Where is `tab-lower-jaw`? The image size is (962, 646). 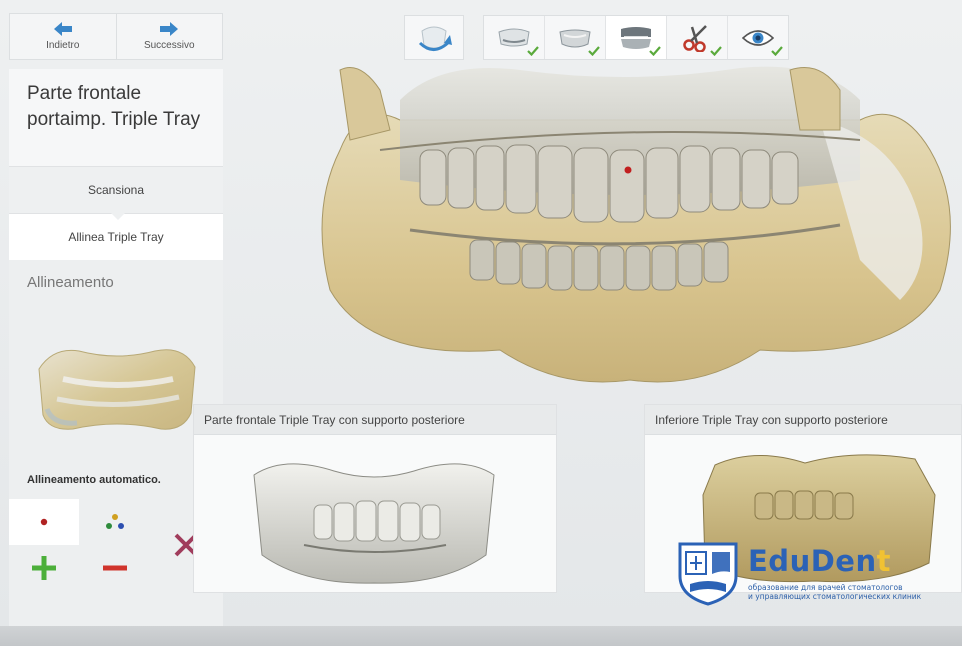 tab-lower-jaw is located at coordinates (575, 37).